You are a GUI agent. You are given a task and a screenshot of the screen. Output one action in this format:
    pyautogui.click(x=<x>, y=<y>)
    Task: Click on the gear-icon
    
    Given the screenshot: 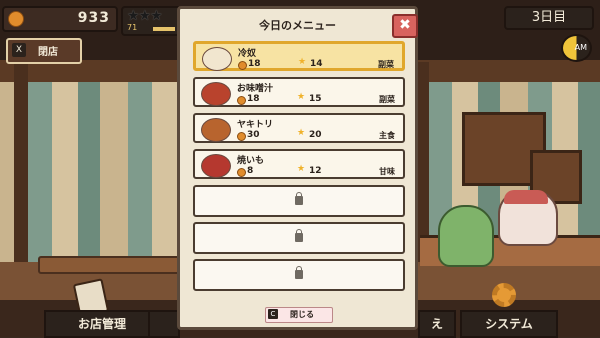 What is the action you would take?
    pyautogui.click(x=504, y=295)
    